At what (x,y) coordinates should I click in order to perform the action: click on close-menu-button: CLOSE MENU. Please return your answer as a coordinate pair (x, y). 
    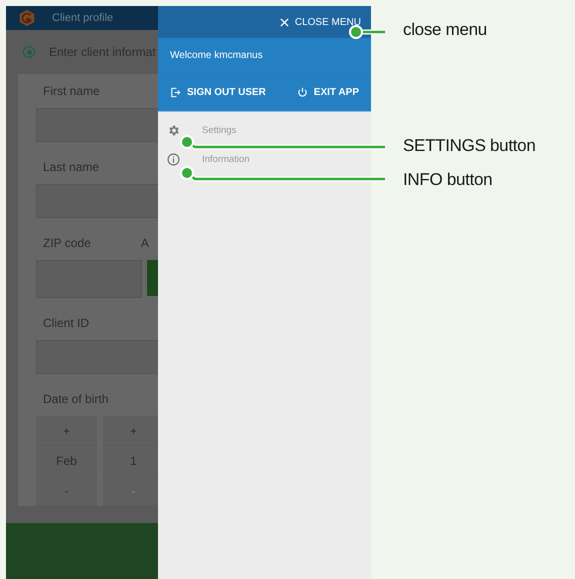
    Looking at the image, I should click on (320, 22).